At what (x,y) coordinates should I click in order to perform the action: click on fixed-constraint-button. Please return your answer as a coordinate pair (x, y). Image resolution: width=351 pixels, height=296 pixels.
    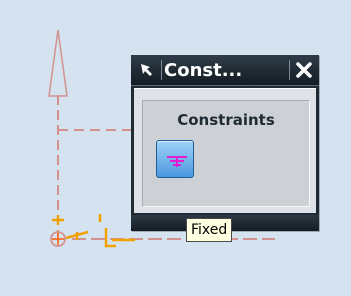
    Looking at the image, I should click on (175, 159).